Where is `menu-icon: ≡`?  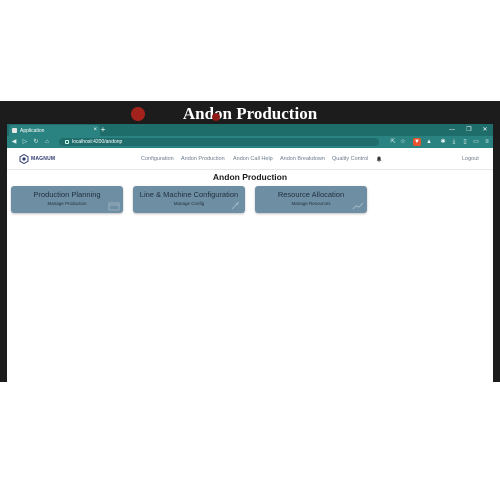
menu-icon: ≡ is located at coordinates (487, 142).